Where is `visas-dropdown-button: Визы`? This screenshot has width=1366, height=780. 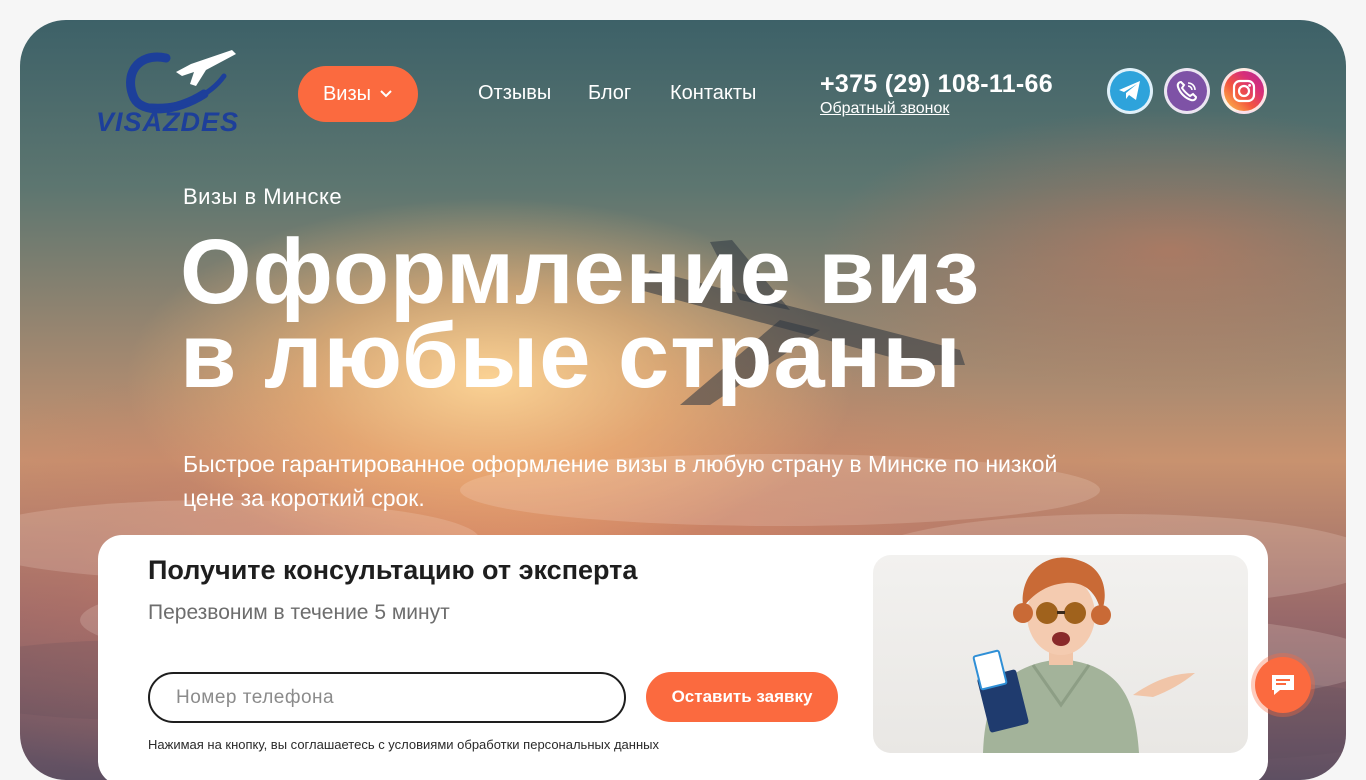 visas-dropdown-button: Визы is located at coordinates (358, 94).